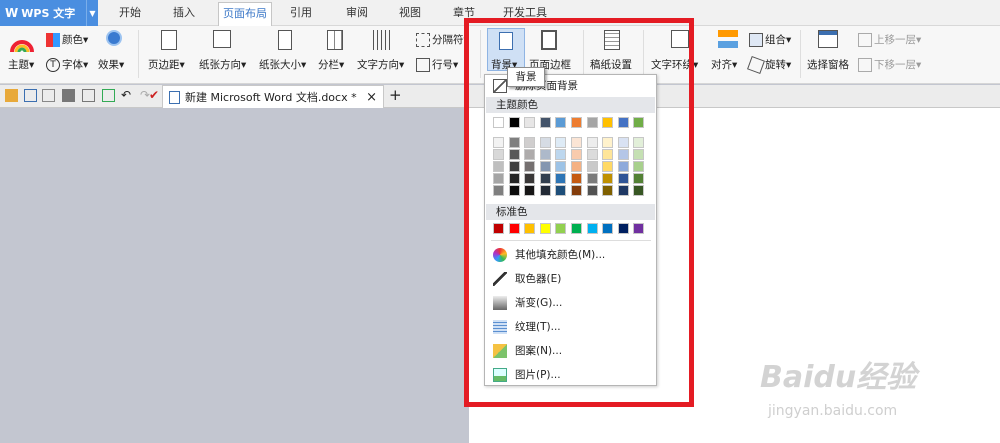 This screenshot has height=443, width=1000. I want to click on effects-label: 效果 ▾, so click(111, 64).